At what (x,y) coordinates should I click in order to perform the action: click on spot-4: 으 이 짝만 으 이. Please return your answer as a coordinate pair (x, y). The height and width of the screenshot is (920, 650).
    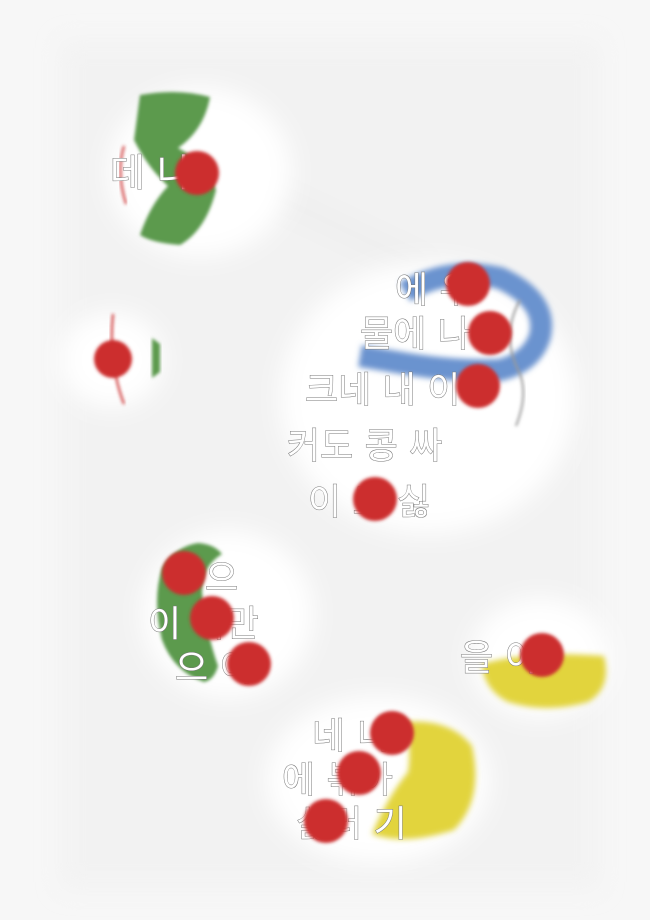
    Looking at the image, I should click on (228, 614).